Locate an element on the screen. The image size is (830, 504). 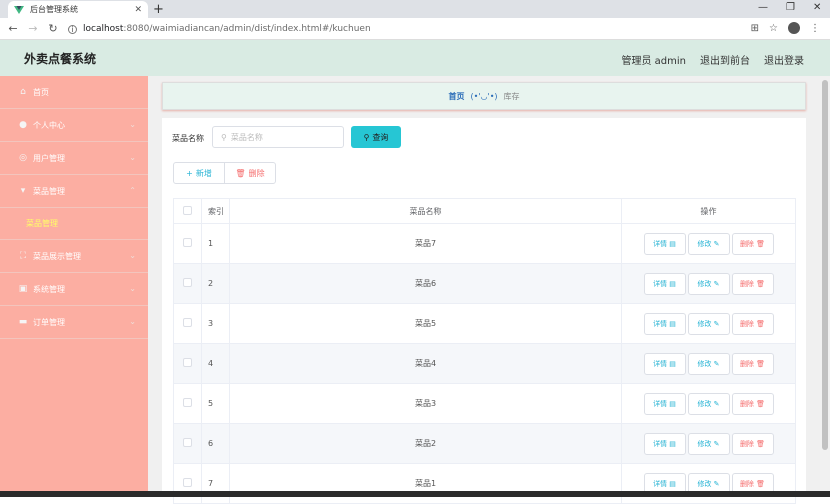
sidebar-item-dishes: ▾ 菜品管理 ⌃ is located at coordinates (74, 191).